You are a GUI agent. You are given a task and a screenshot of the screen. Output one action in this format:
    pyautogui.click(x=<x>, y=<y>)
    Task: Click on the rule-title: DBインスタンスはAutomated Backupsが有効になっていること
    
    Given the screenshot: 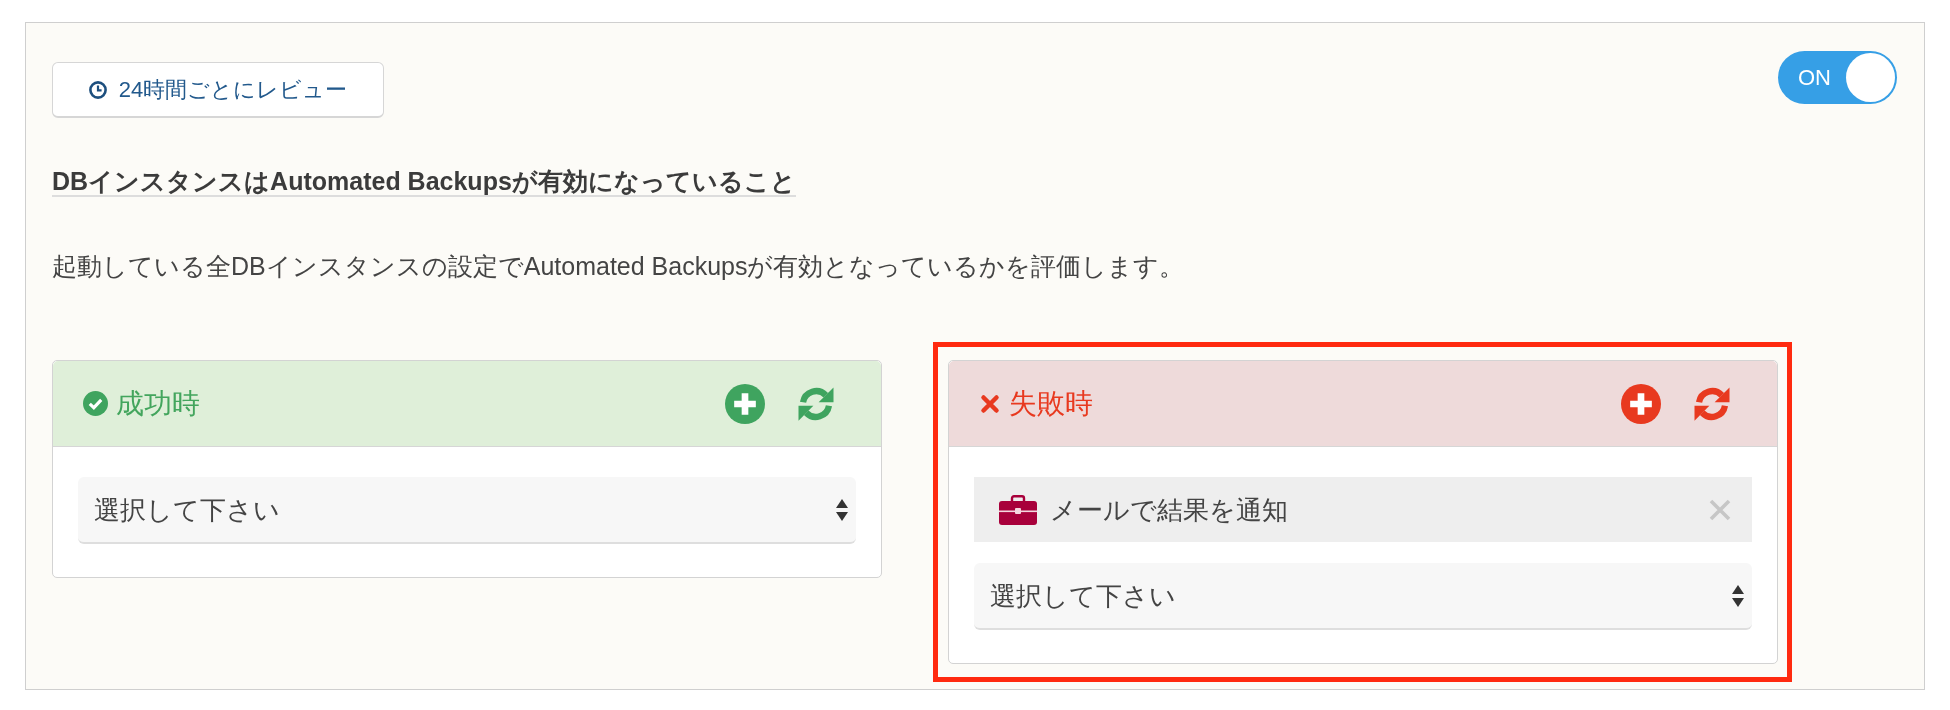 What is the action you would take?
    pyautogui.click(x=424, y=182)
    